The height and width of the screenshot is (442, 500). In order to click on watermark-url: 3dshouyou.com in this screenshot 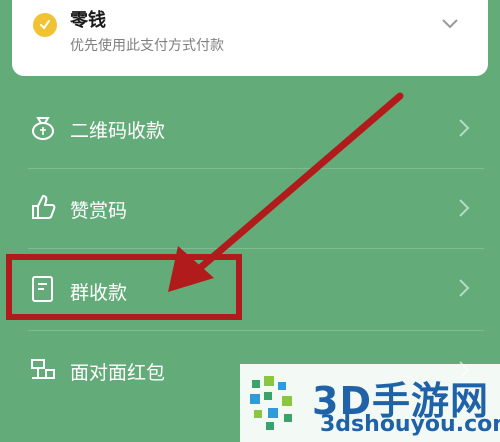, I will do `click(410, 424)`.